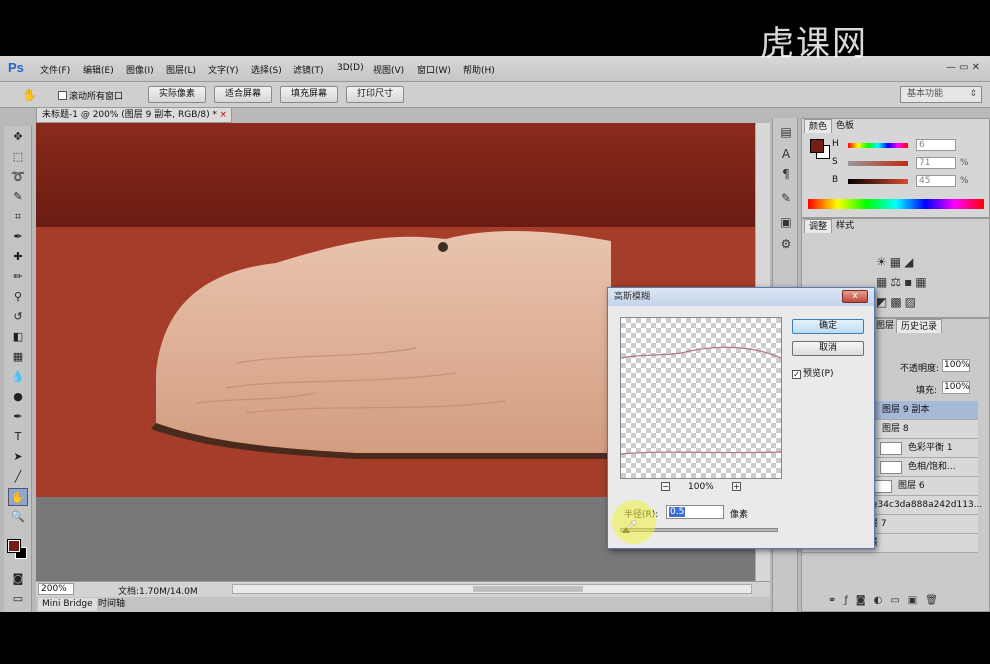 Image resolution: width=990 pixels, height=664 pixels. I want to click on line-tool-icon: ╱, so click(18, 477).